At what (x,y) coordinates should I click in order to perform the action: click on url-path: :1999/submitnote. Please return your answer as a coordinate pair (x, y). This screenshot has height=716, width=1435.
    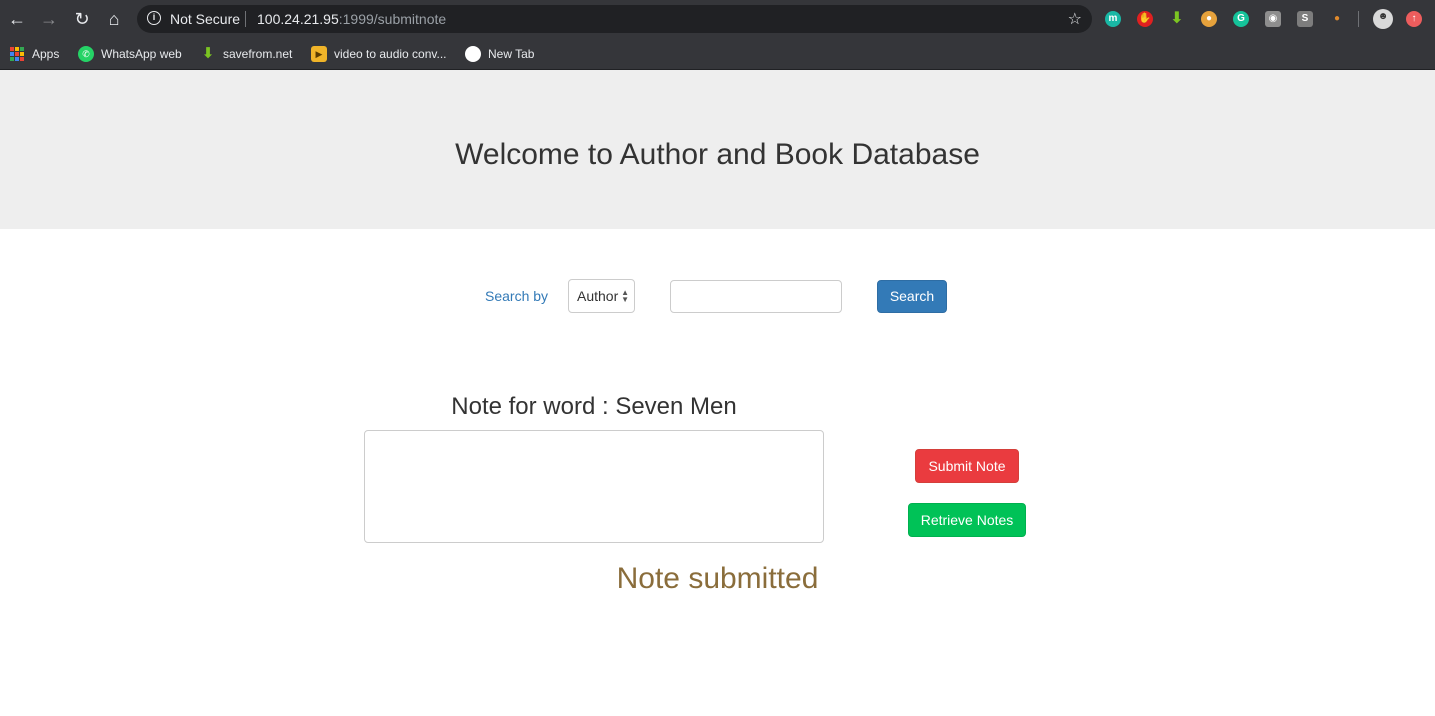
    Looking at the image, I should click on (392, 19).